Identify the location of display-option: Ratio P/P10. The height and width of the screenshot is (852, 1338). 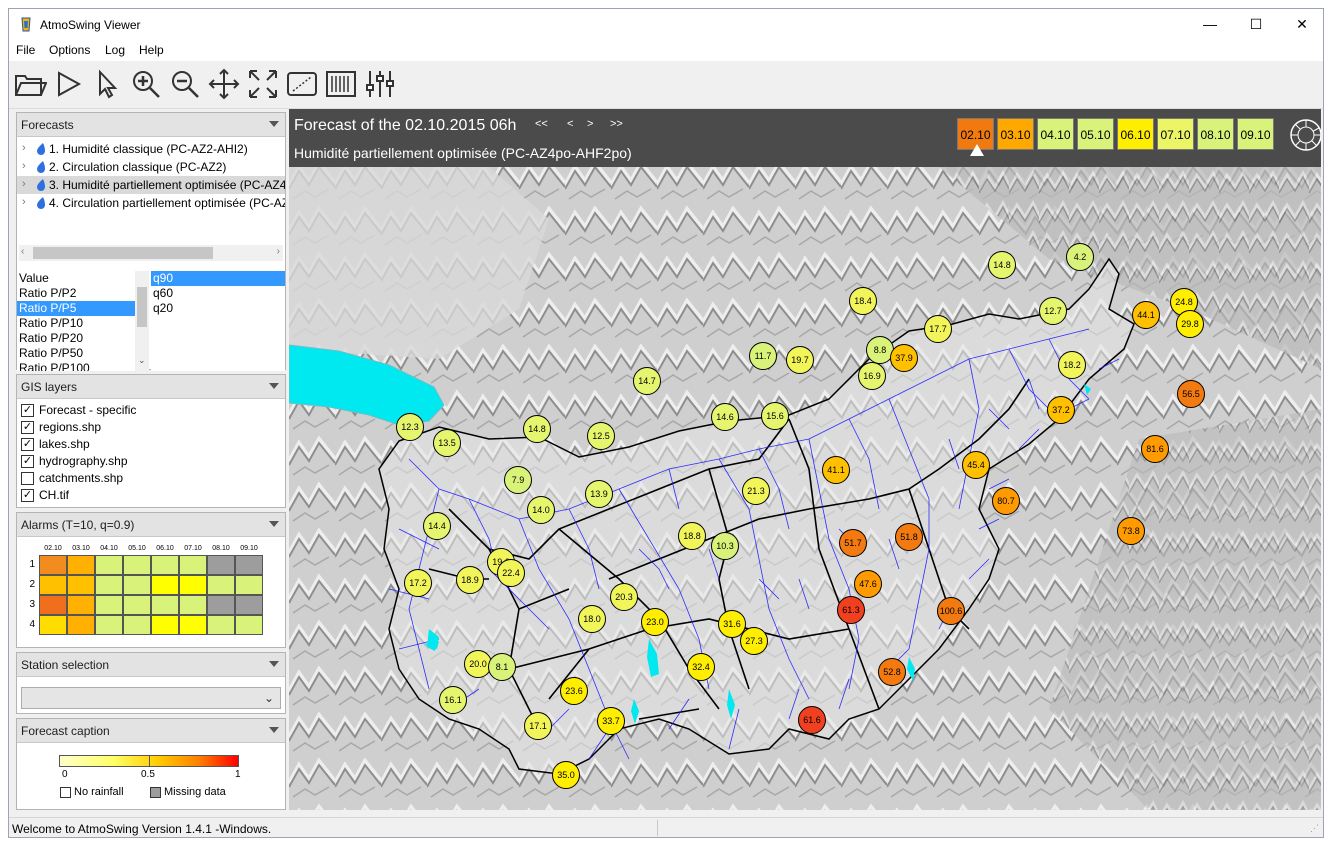
(76, 323).